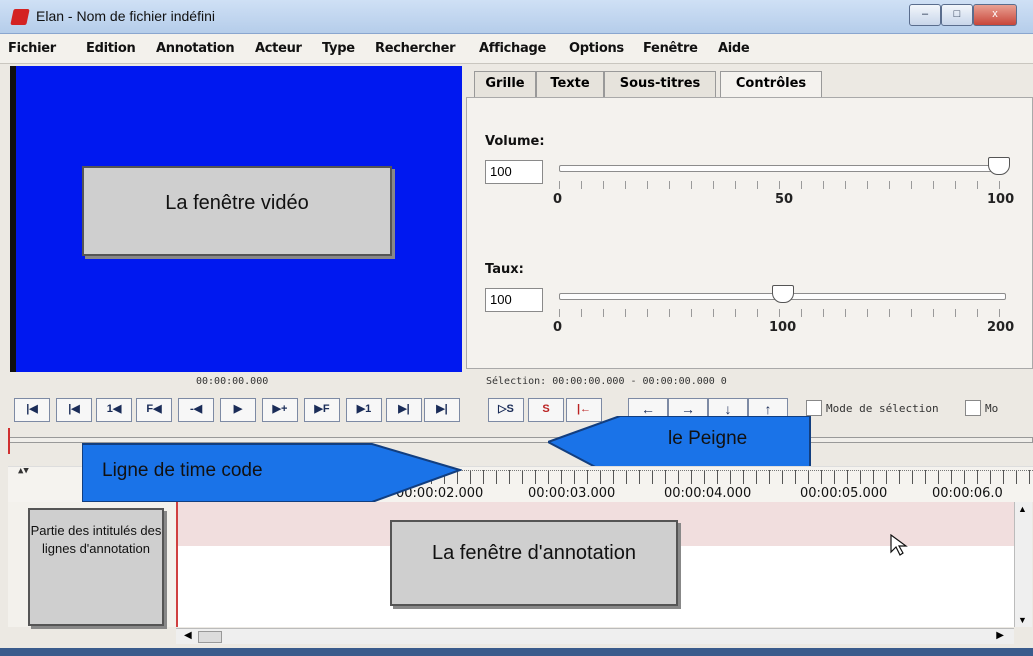 This screenshot has height=656, width=1033. Describe the element at coordinates (114, 410) in the screenshot. I see `step-back-second-button: 1◀` at that location.